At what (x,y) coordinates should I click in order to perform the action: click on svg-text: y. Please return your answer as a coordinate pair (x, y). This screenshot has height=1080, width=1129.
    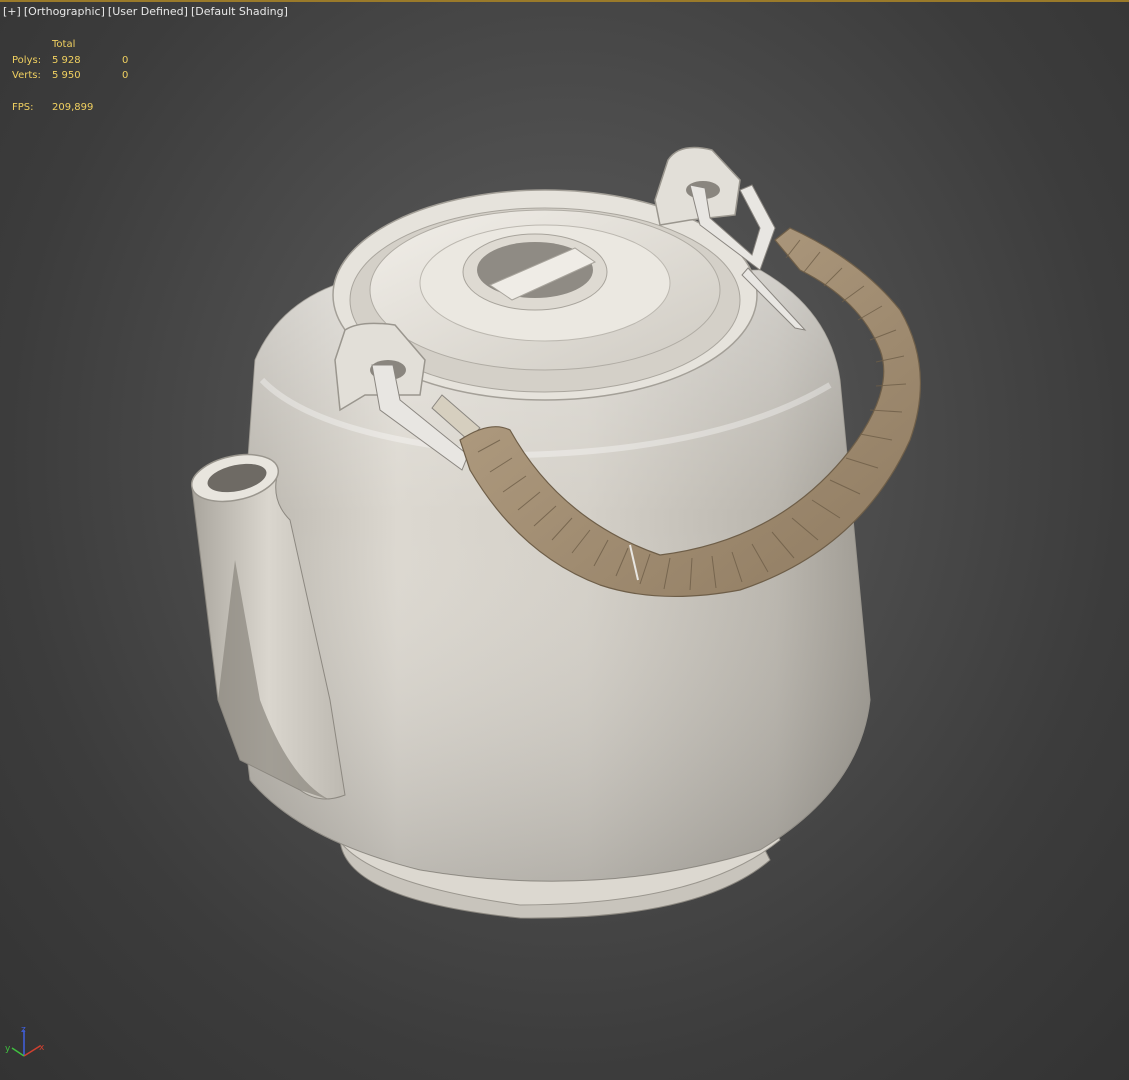
    Looking at the image, I should click on (8, 1049).